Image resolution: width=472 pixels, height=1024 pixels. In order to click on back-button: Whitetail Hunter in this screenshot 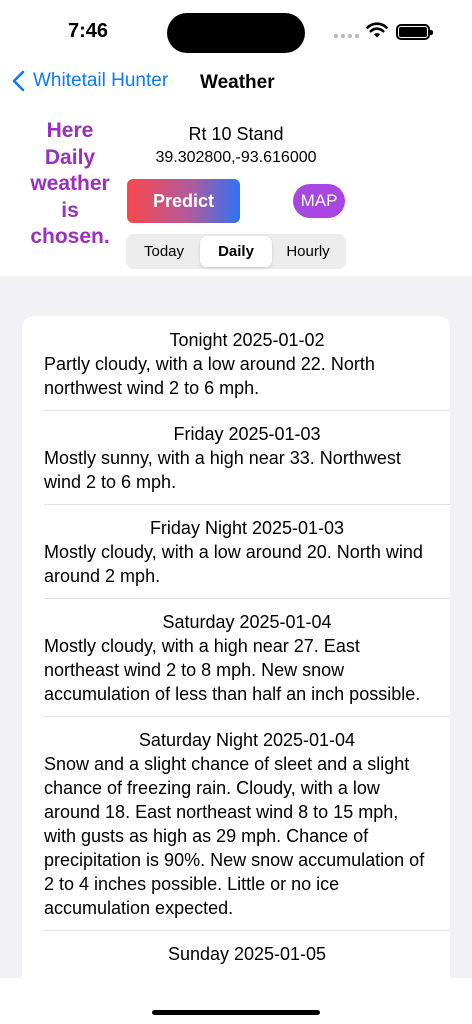, I will do `click(90, 81)`.